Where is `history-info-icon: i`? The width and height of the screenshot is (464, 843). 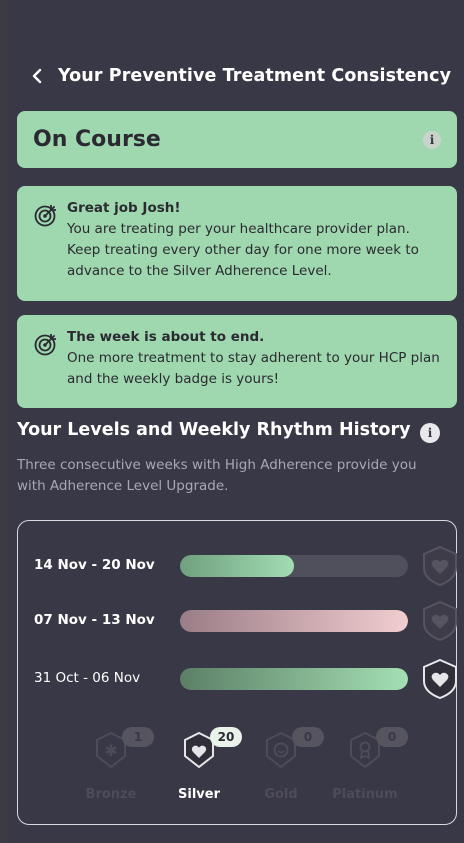
history-info-icon: i is located at coordinates (430, 433).